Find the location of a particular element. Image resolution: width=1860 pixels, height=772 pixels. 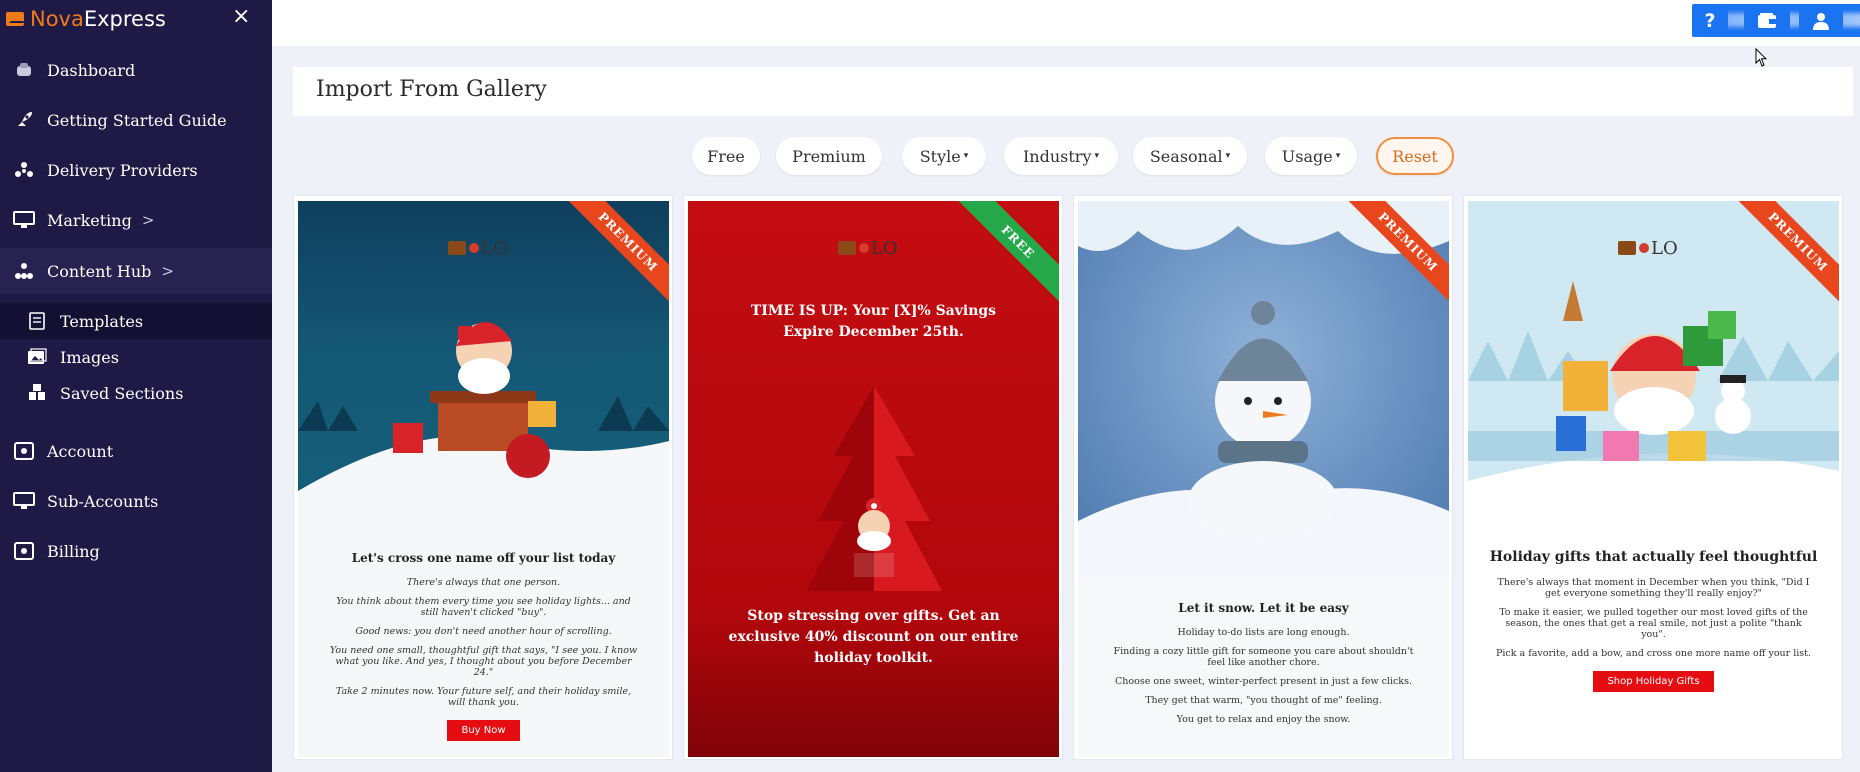

sidebar-item-dashboard: Dashboard is located at coordinates (136, 70).